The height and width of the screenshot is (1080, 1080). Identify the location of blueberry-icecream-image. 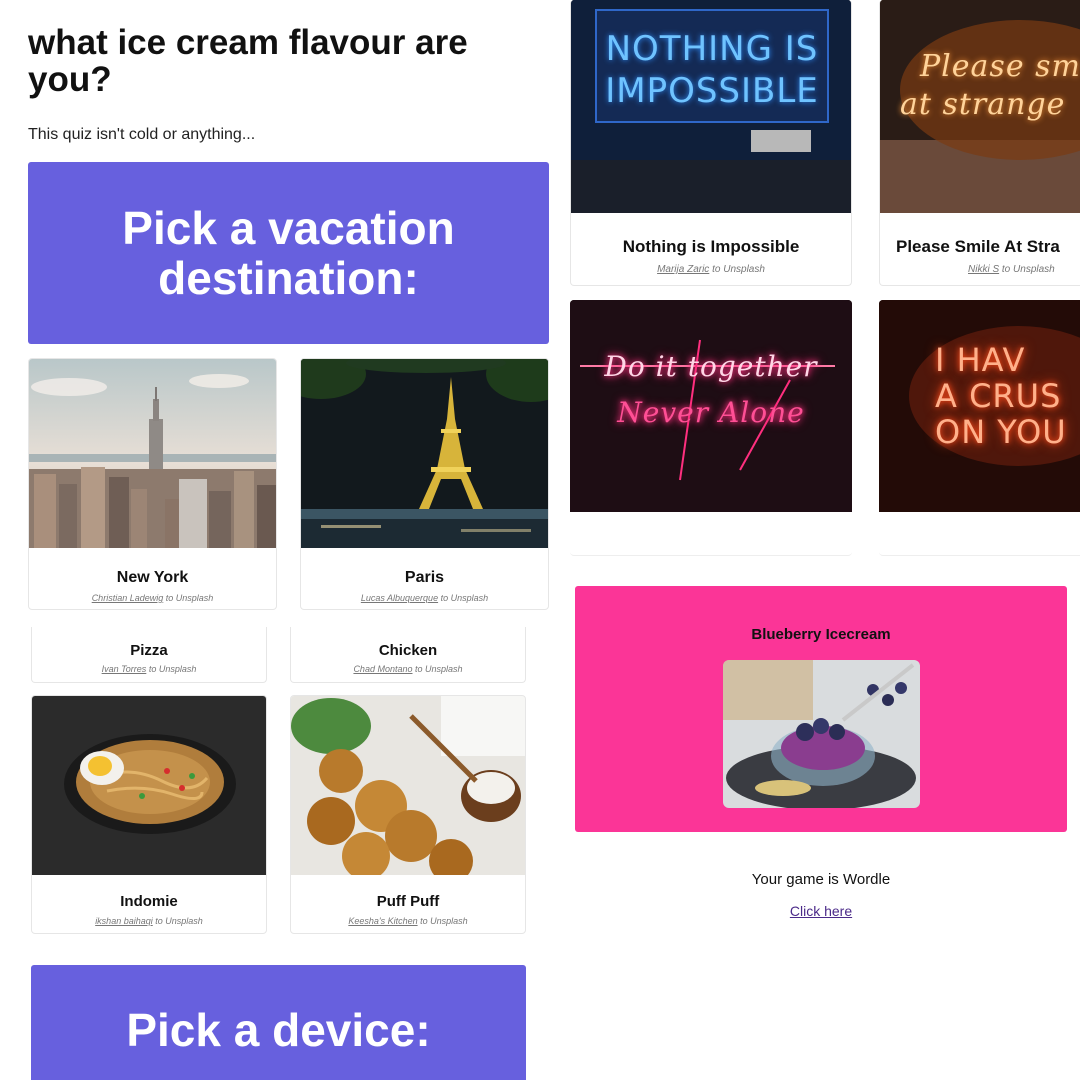
(821, 734).